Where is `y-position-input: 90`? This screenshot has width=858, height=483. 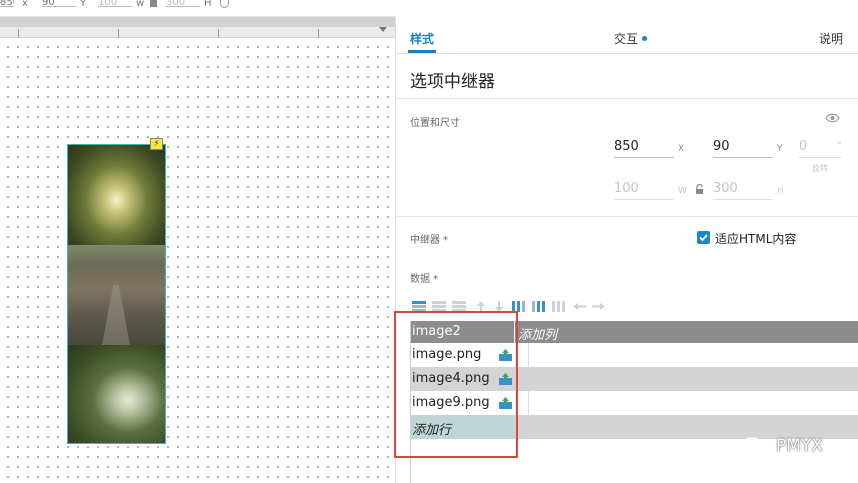 y-position-input: 90 is located at coordinates (743, 148).